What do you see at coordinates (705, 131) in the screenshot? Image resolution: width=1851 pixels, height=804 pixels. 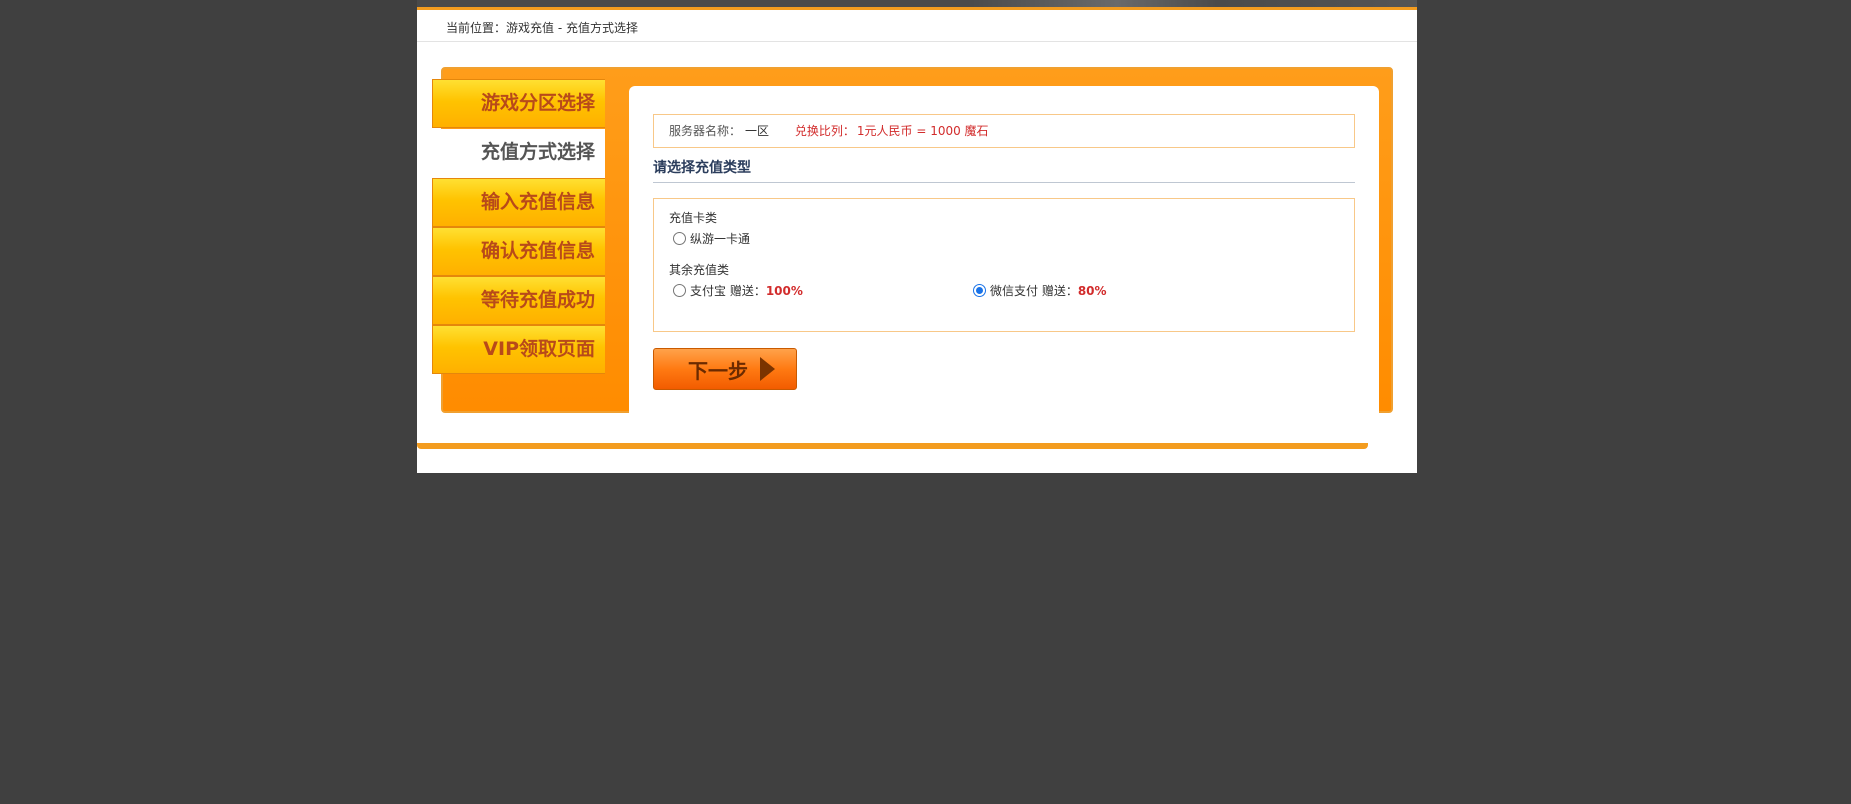 I see `server-label: 服务器名称：` at bounding box center [705, 131].